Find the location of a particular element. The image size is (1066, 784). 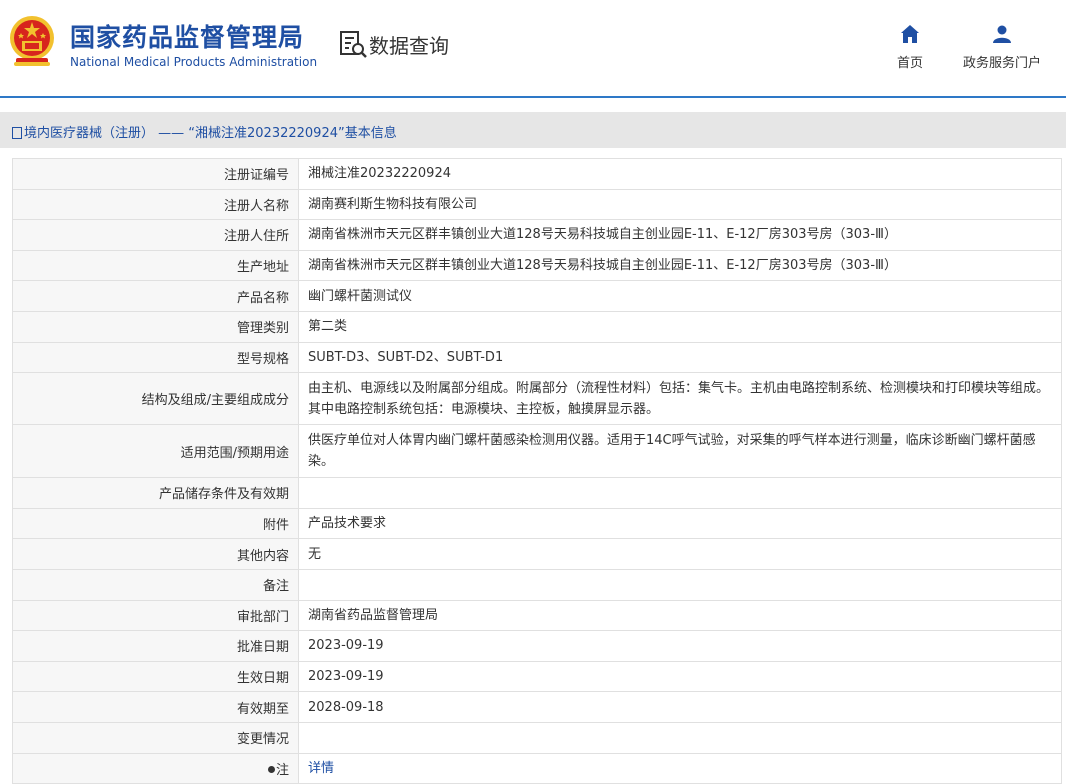

document-icon is located at coordinates (17, 133).